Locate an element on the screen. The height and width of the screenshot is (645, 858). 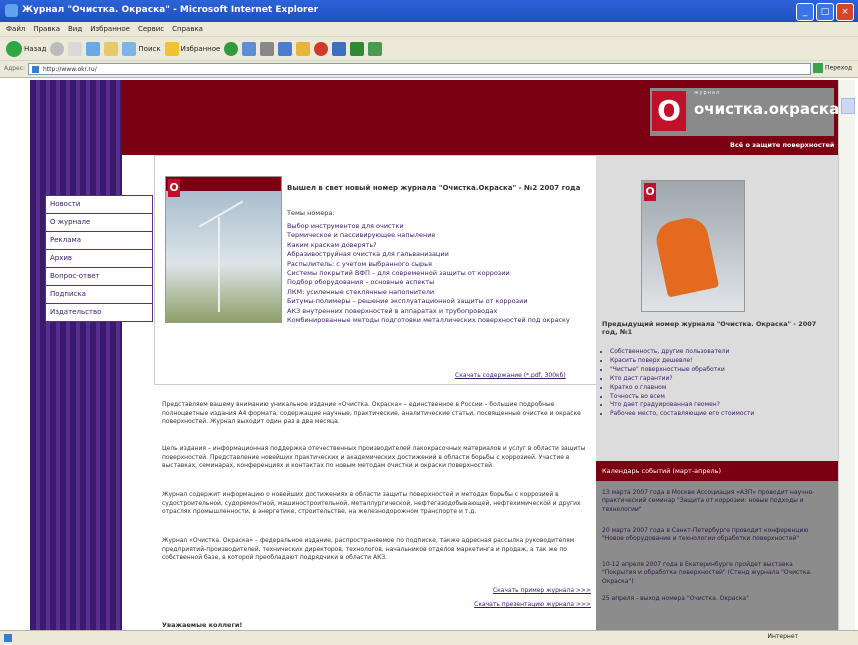
previous-item: Кто даст гарантии? is located at coordinates (724, 379).